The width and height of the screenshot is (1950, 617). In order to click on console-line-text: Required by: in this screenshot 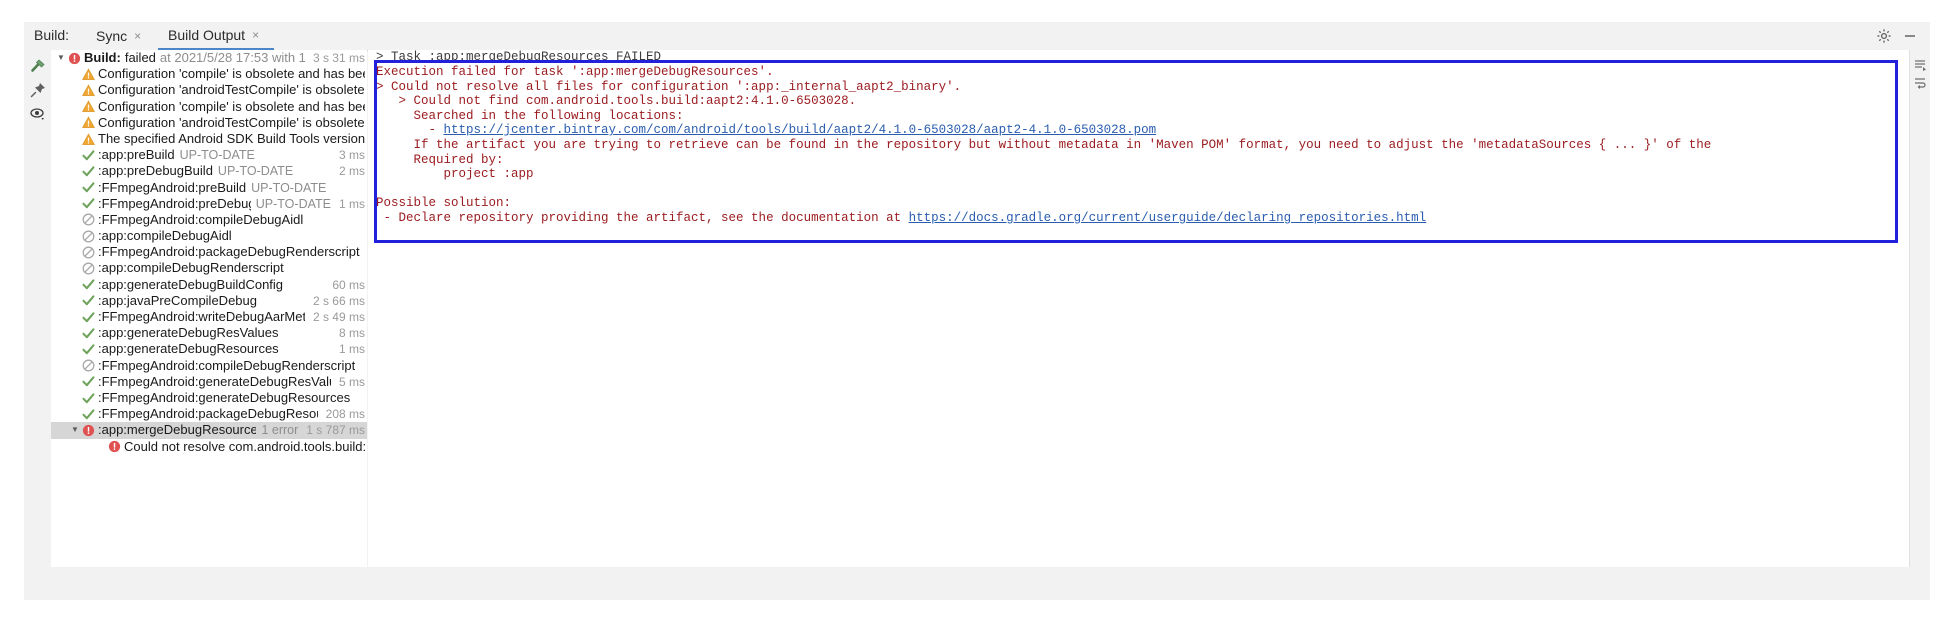, I will do `click(440, 159)`.